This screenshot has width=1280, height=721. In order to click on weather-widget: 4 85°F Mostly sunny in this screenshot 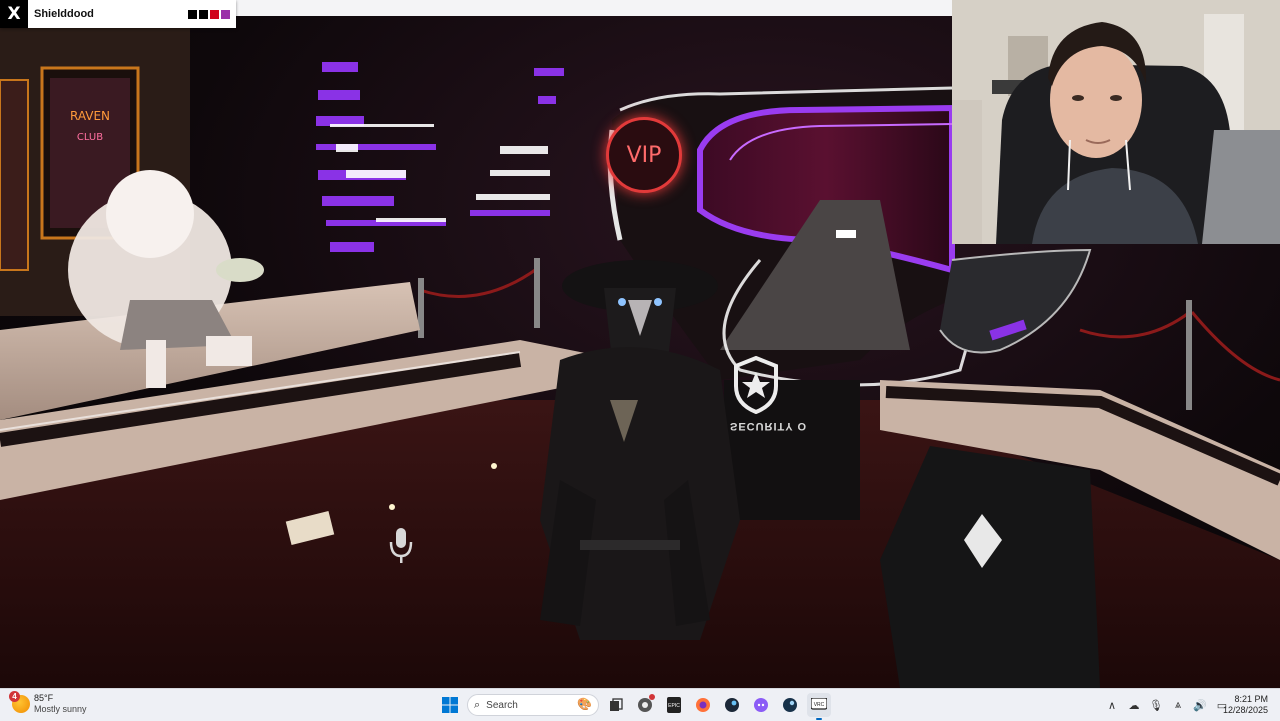, I will do `click(48, 703)`.